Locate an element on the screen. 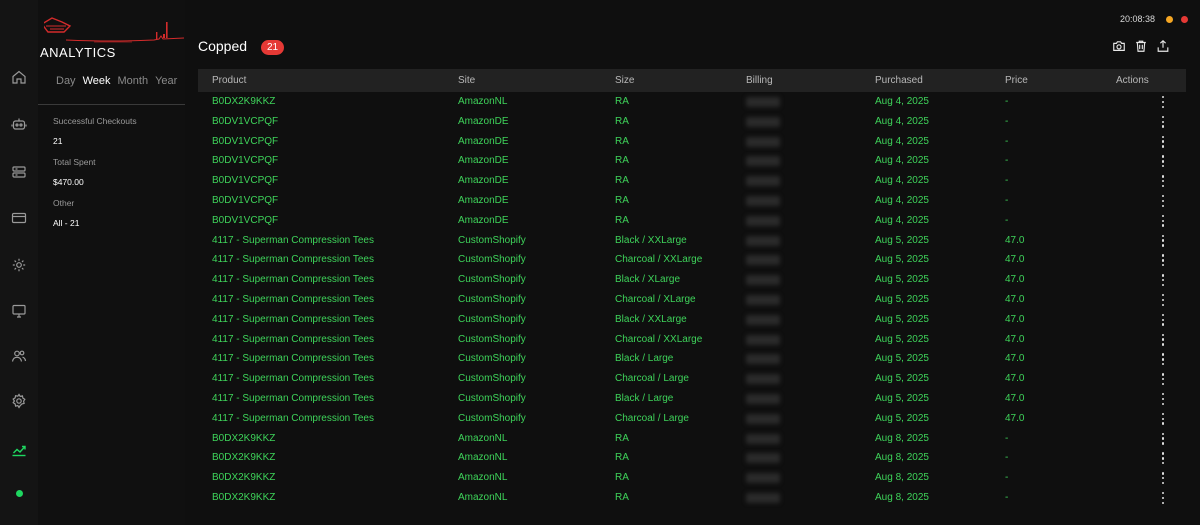  camera-icon is located at coordinates (1119, 46).